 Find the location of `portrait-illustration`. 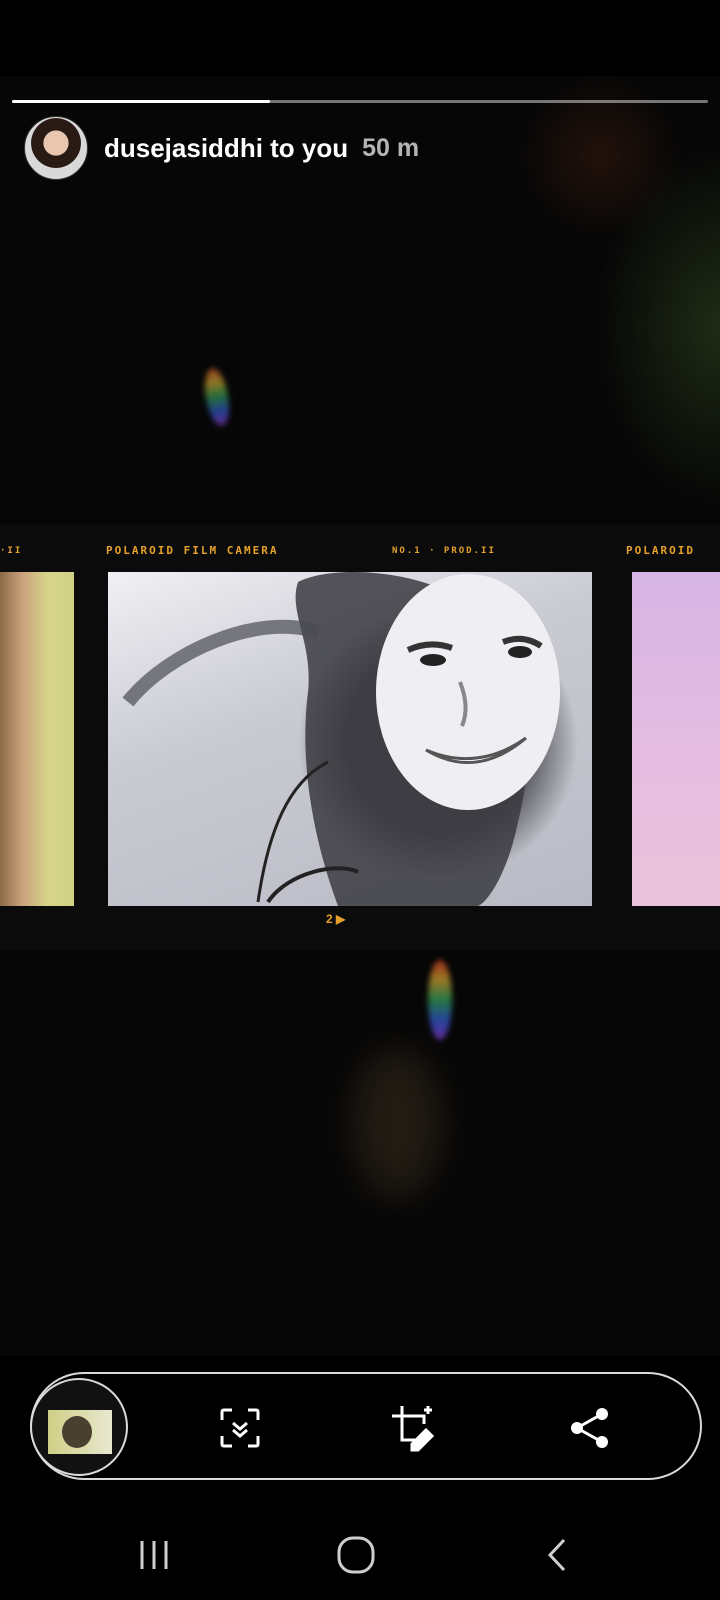

portrait-illustration is located at coordinates (341, 739).